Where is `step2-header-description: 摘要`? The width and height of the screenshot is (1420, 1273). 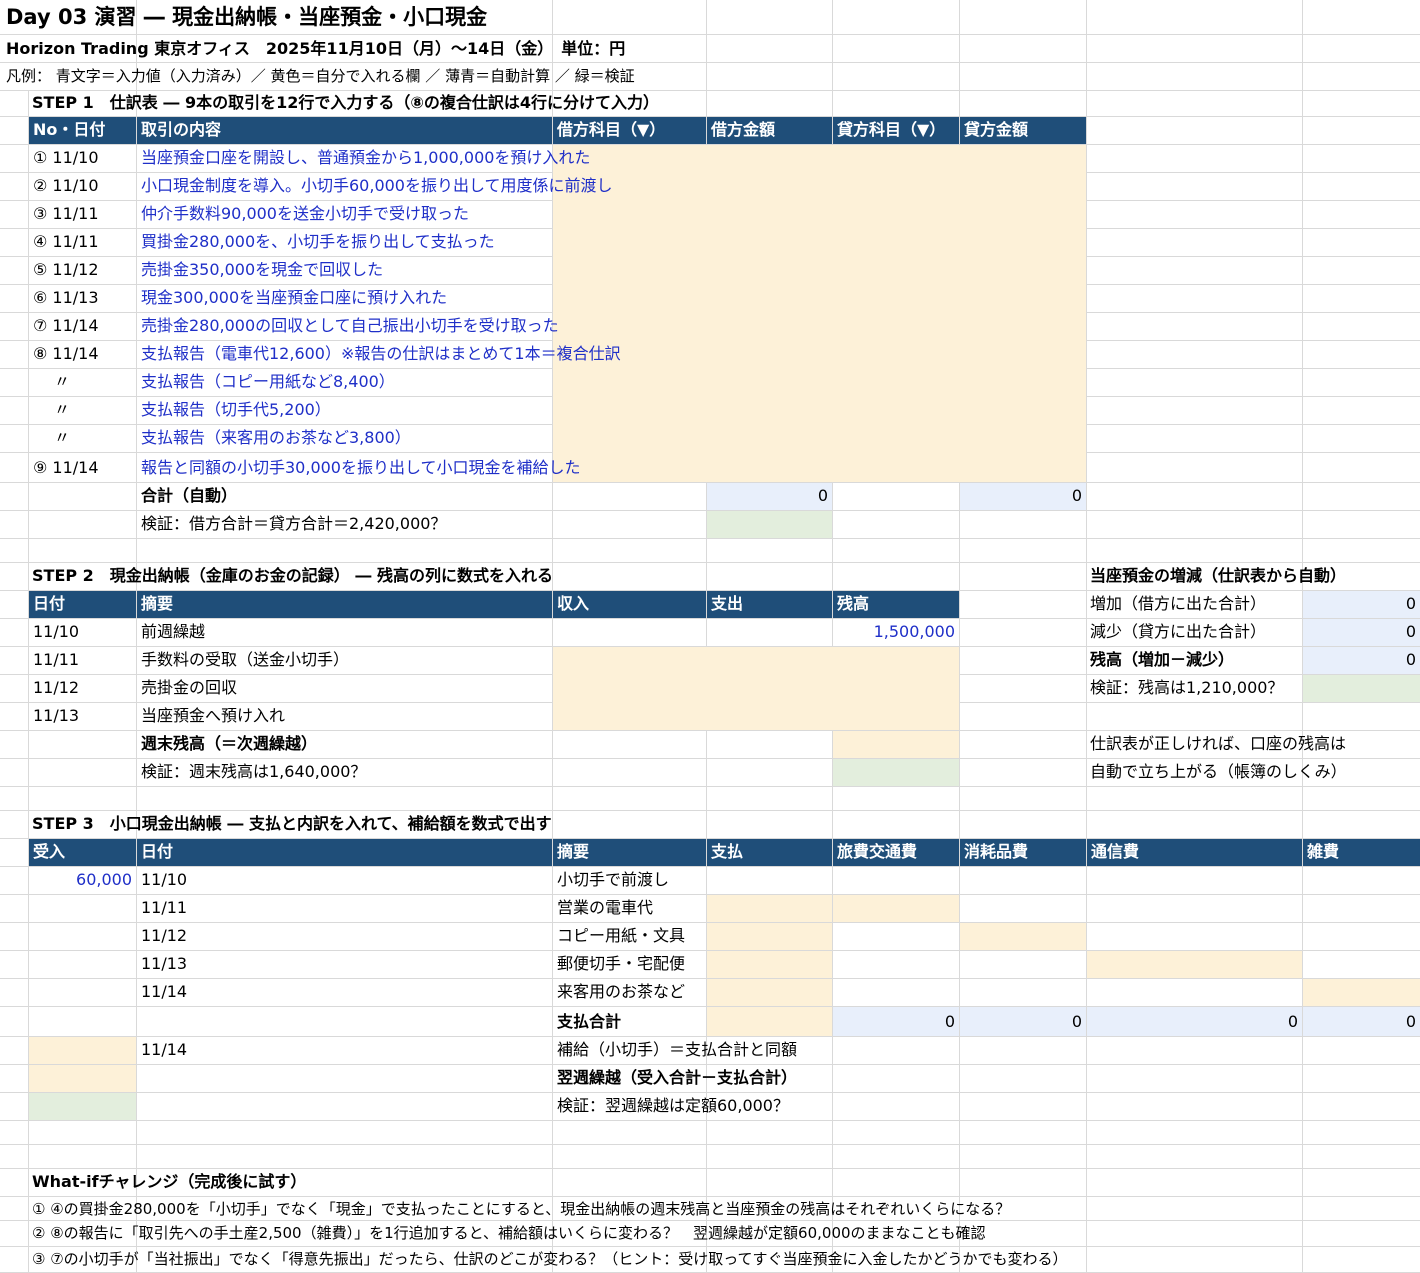
step2-header-description: 摘要 is located at coordinates (344, 604).